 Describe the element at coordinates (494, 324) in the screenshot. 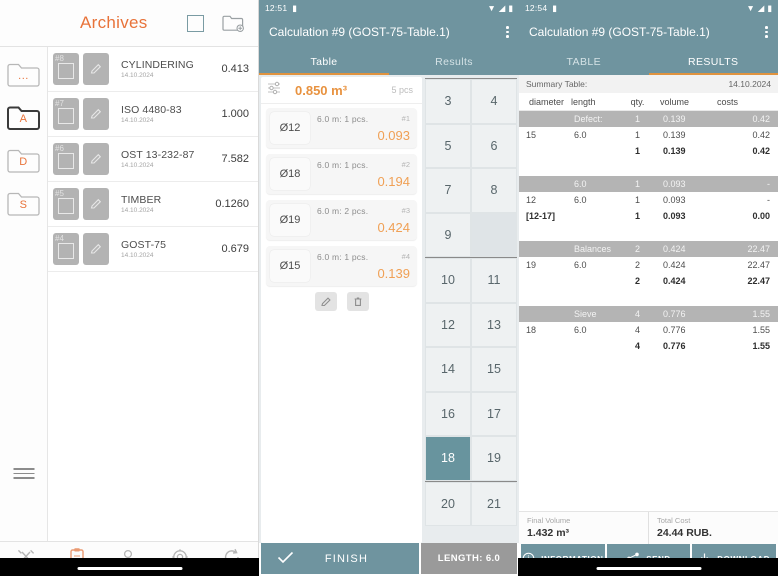

I see `keypad-key: 13` at that location.